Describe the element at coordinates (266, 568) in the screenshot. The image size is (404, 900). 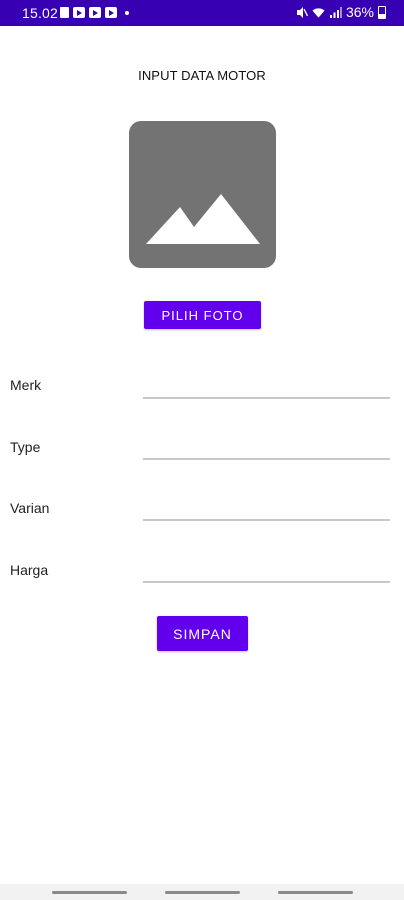
I see `harga-input` at that location.